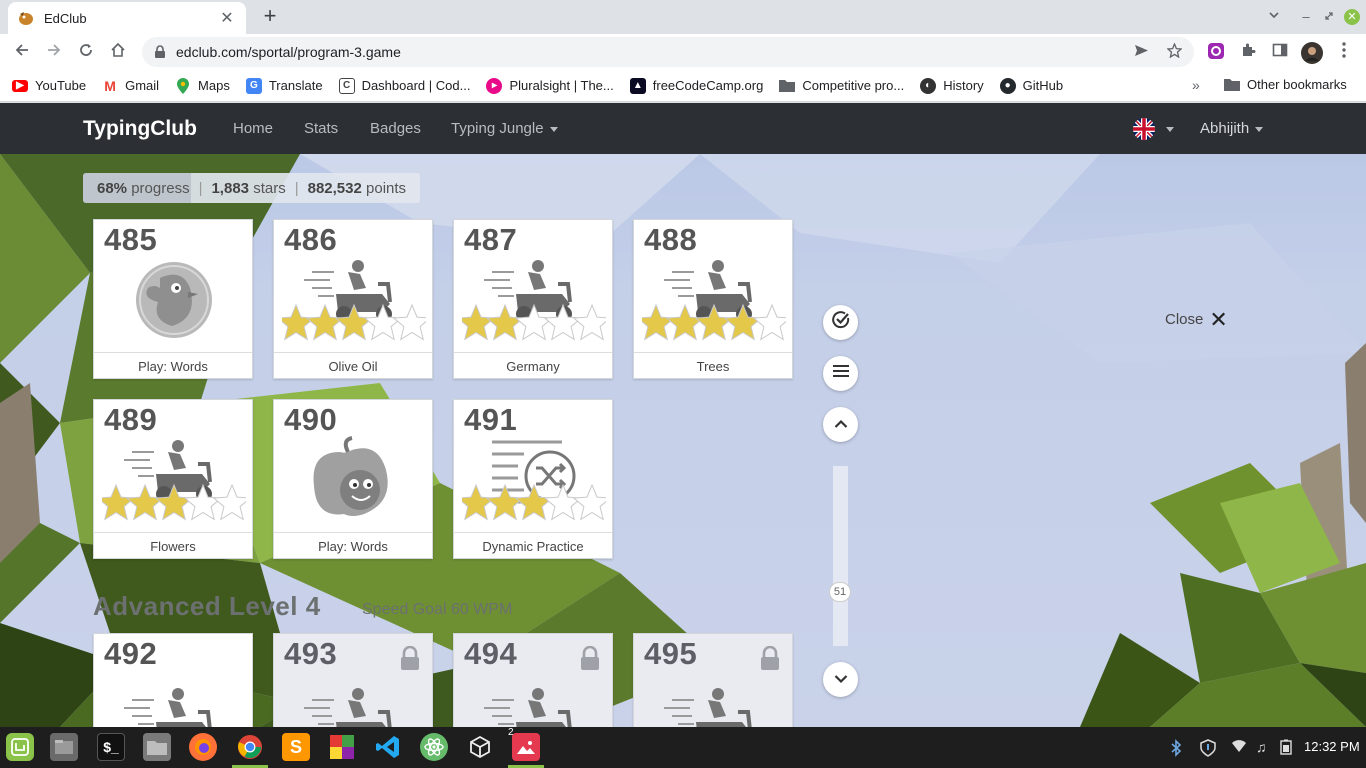 The height and width of the screenshot is (768, 1366). What do you see at coordinates (840, 592) in the screenshot?
I see `scroll-position-label: 51` at bounding box center [840, 592].